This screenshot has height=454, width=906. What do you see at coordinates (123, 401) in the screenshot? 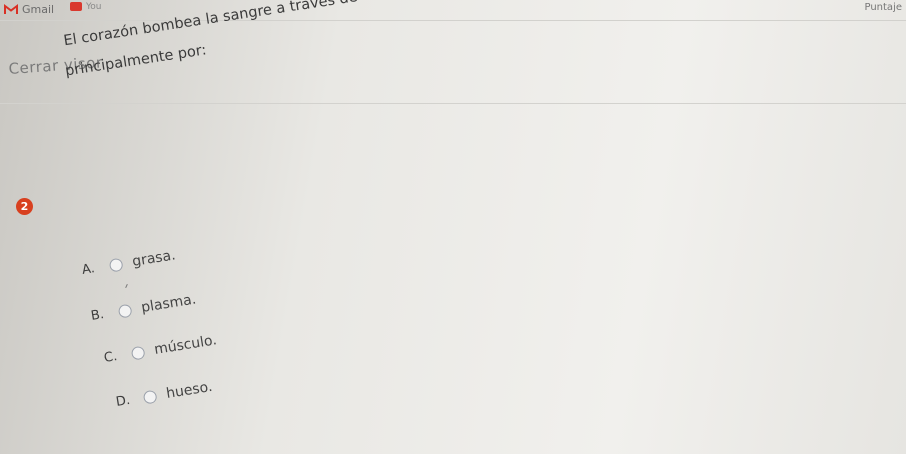
I see `option-letter: D.` at bounding box center [123, 401].